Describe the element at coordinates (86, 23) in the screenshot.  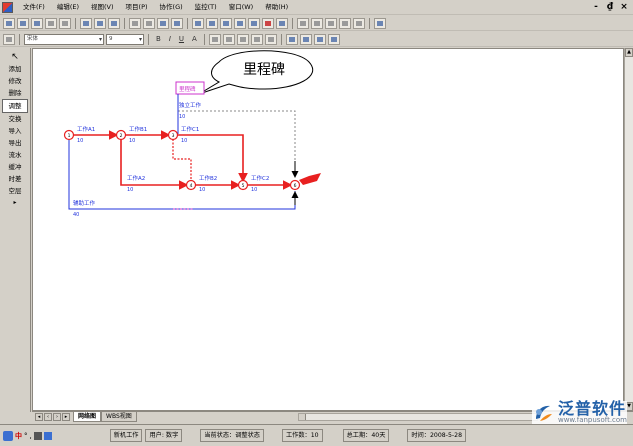
I see `cut-icon` at that location.